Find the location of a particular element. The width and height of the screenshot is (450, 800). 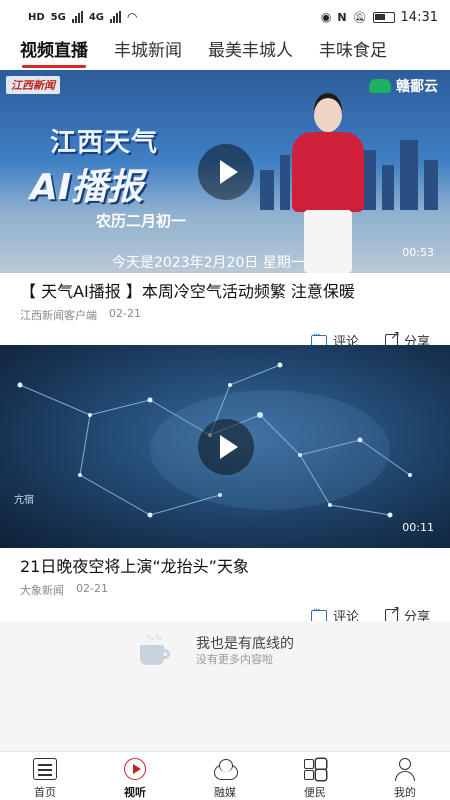

network-4g: 4G is located at coordinates (96, 17).